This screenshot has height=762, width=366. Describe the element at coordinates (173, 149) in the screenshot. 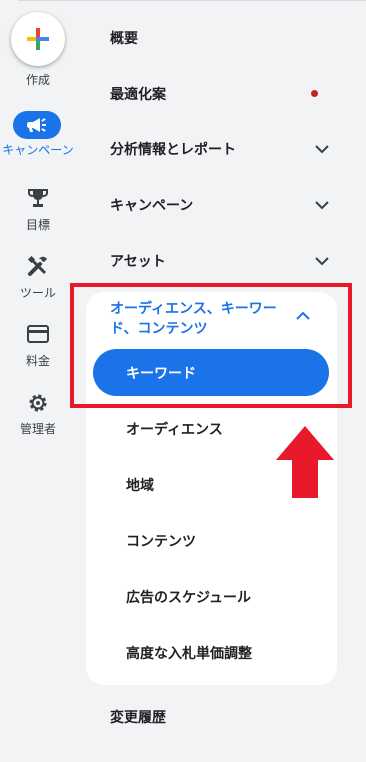

I see `nav-item-label: 分析情報とレポート` at that location.